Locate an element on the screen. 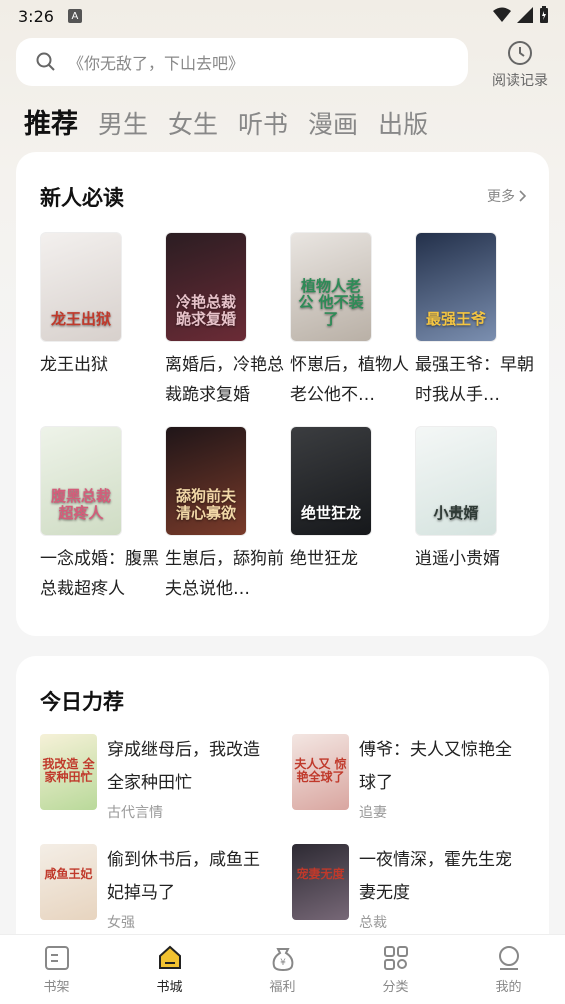  book-title: 一念成婚：腹黑总裁超疼人 is located at coordinates (99, 574).